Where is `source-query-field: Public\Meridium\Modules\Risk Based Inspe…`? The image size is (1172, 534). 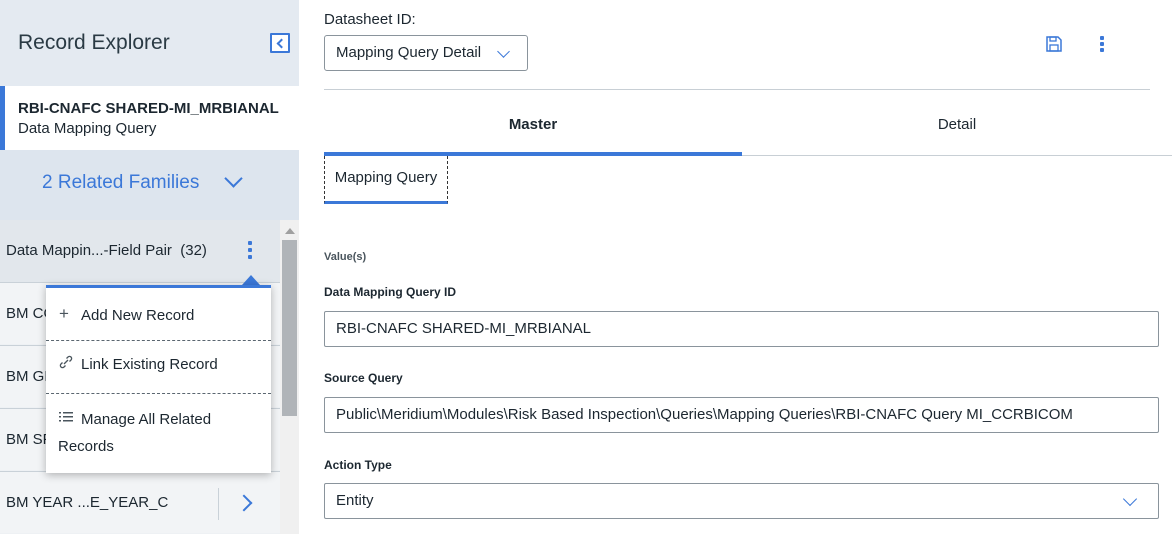
source-query-field: Public\Meridium\Modules\Risk Based Inspe… is located at coordinates (741, 415).